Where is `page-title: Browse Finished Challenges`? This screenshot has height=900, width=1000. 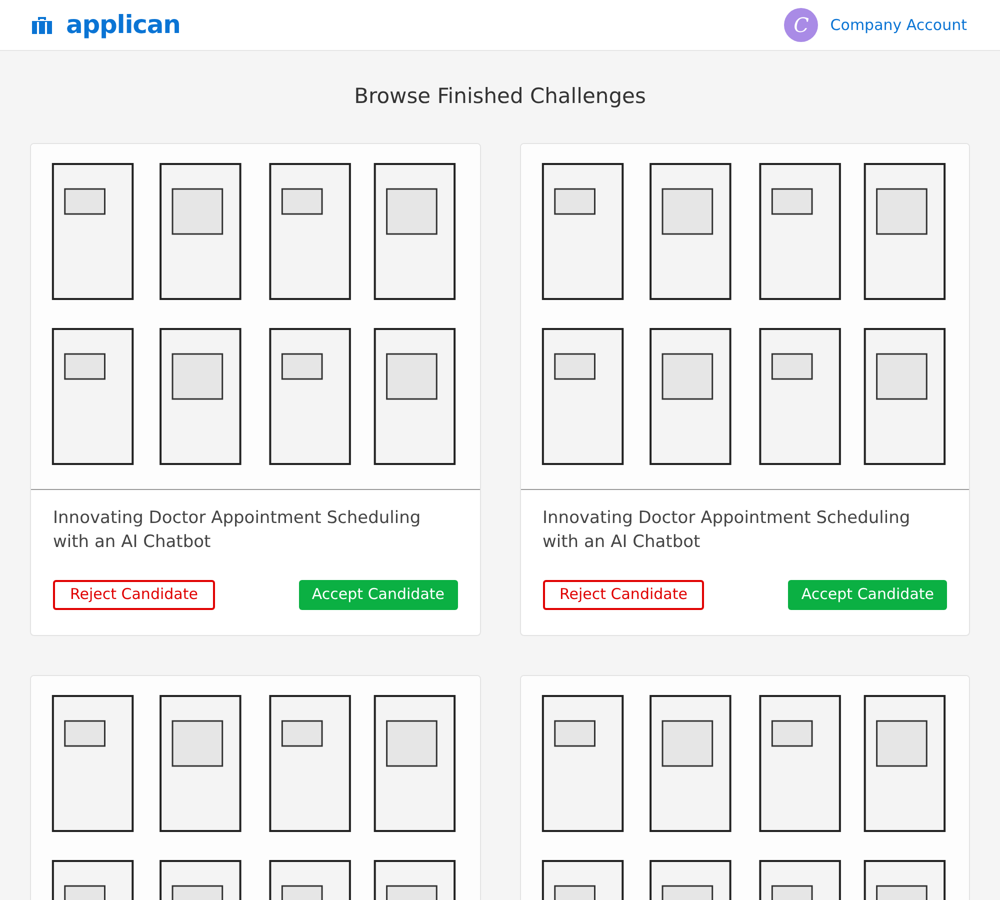
page-title: Browse Finished Challenges is located at coordinates (500, 96).